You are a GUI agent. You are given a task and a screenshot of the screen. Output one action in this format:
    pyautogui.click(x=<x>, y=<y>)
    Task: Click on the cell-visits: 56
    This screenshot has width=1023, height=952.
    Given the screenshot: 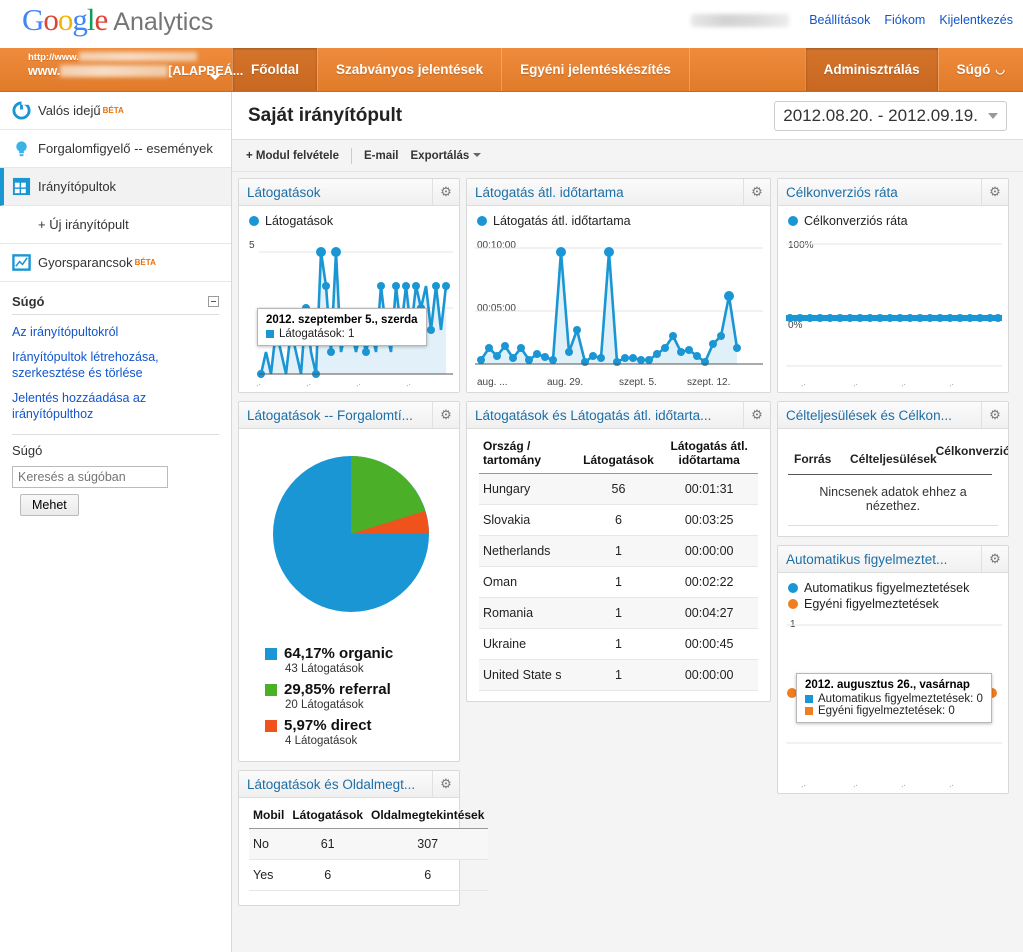 What is the action you would take?
    pyautogui.click(x=618, y=489)
    